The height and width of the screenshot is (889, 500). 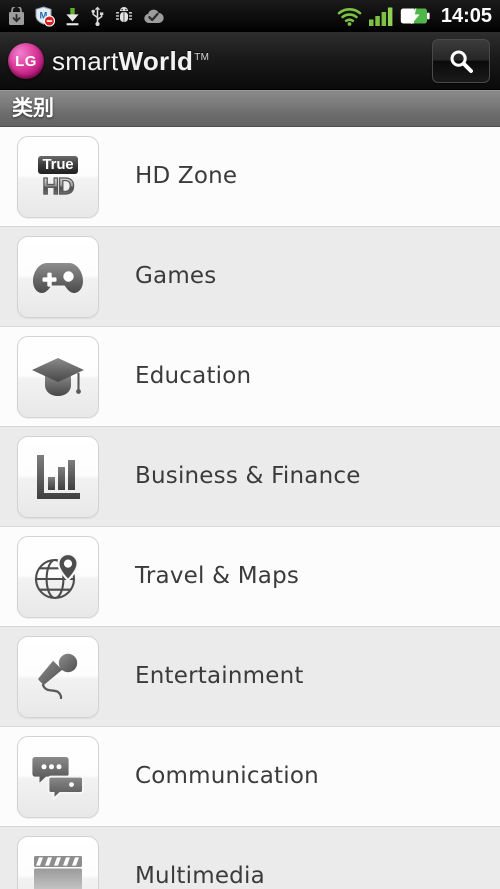 I want to click on category-icon-tile: True HD, so click(x=58, y=176).